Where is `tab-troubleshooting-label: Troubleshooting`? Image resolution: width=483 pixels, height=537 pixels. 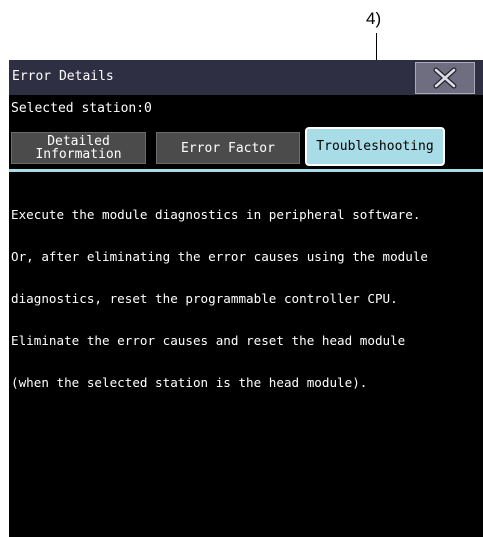 tab-troubleshooting-label: Troubleshooting is located at coordinates (375, 146).